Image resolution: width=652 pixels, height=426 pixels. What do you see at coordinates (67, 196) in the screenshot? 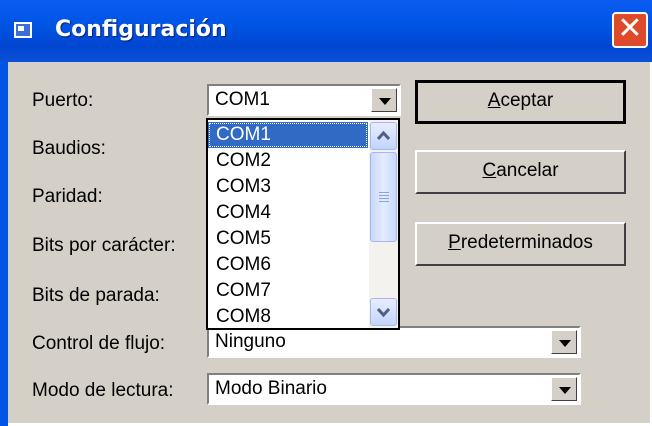
I see `label-paridad: Paridad:` at bounding box center [67, 196].